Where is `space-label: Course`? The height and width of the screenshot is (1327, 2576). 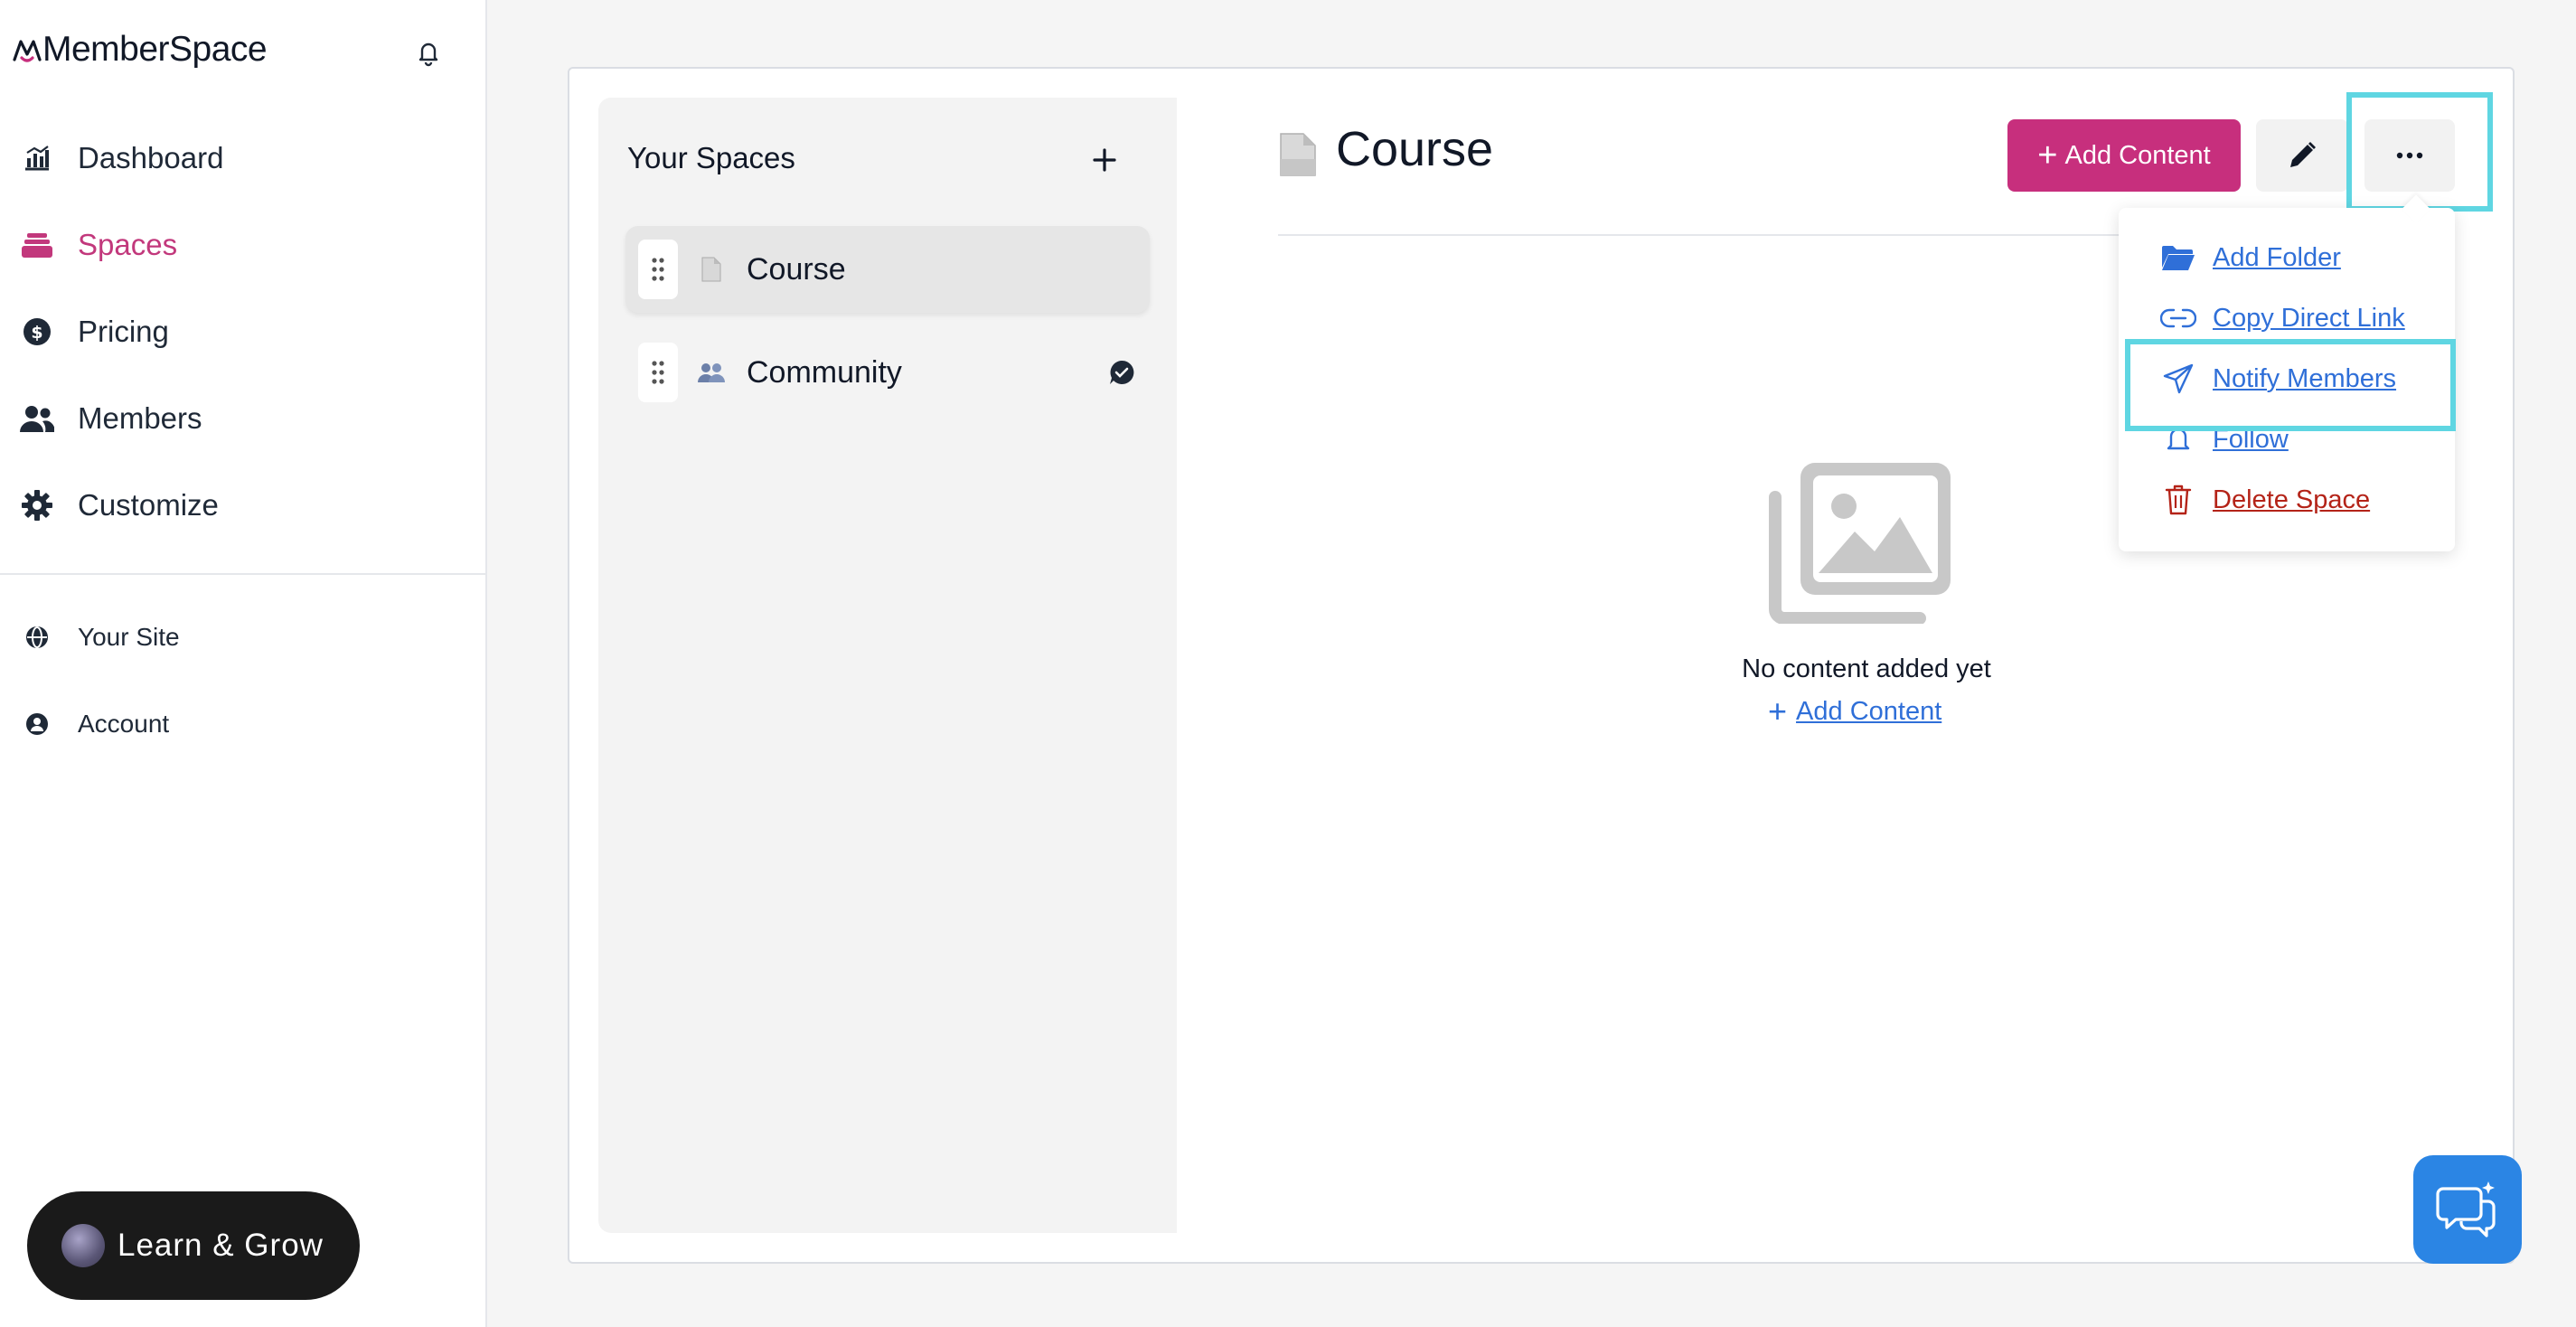
space-label: Course is located at coordinates (797, 269).